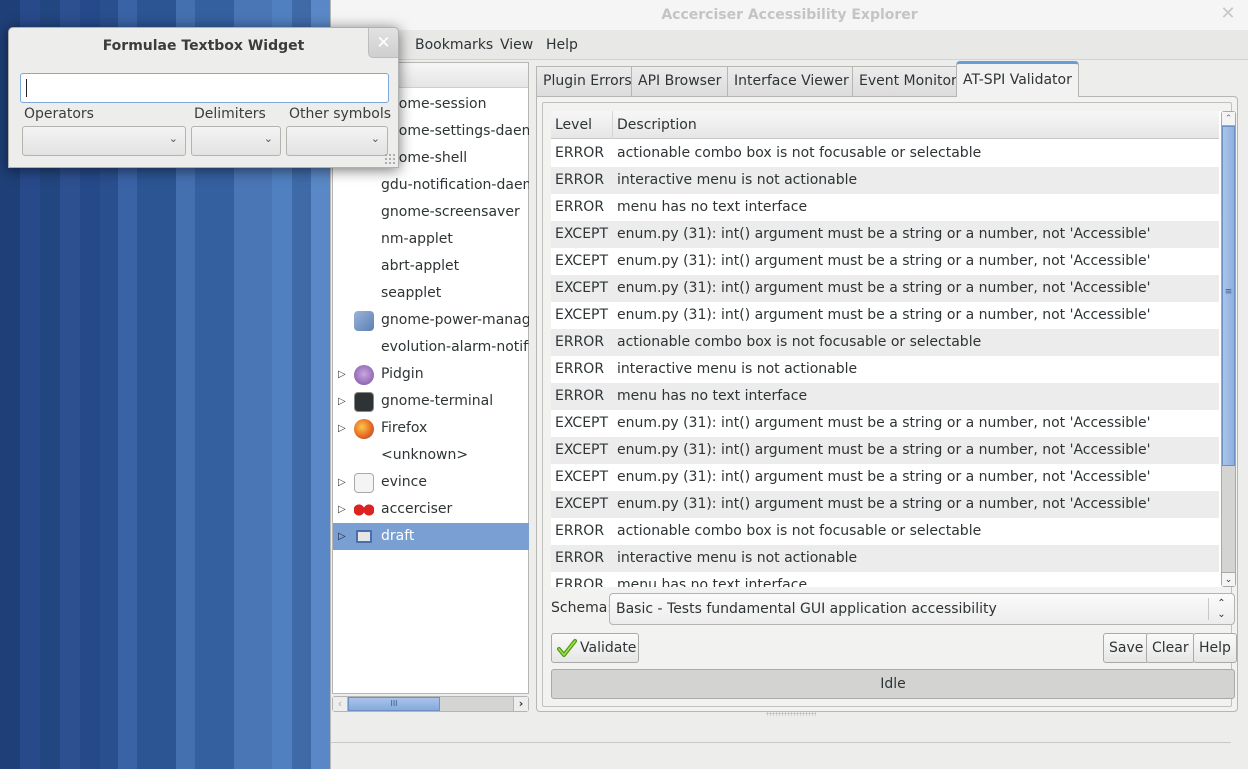  I want to click on tree-item: ▷ draft, so click(431, 536).